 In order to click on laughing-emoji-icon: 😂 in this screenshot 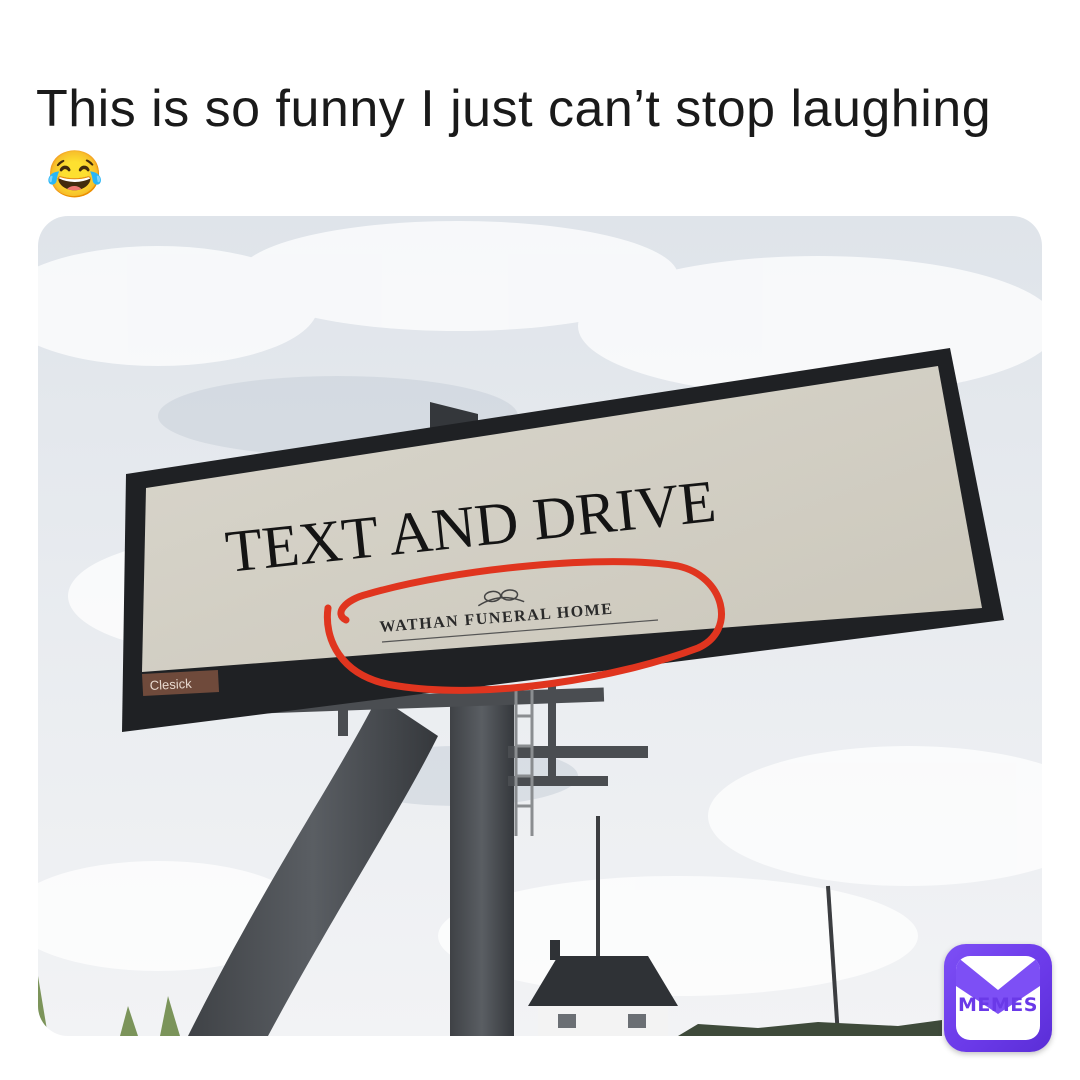, I will do `click(75, 174)`.